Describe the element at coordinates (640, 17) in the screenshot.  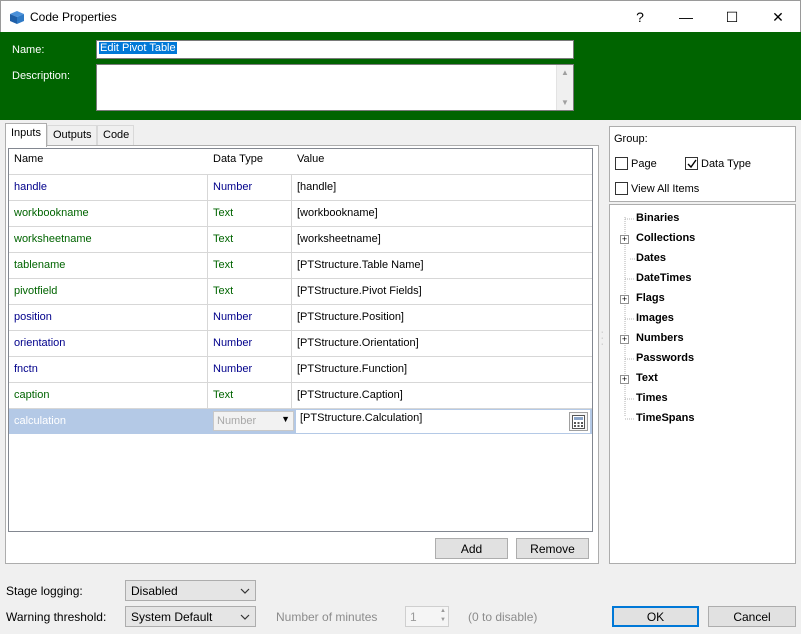
I see `help-button: ?` at that location.